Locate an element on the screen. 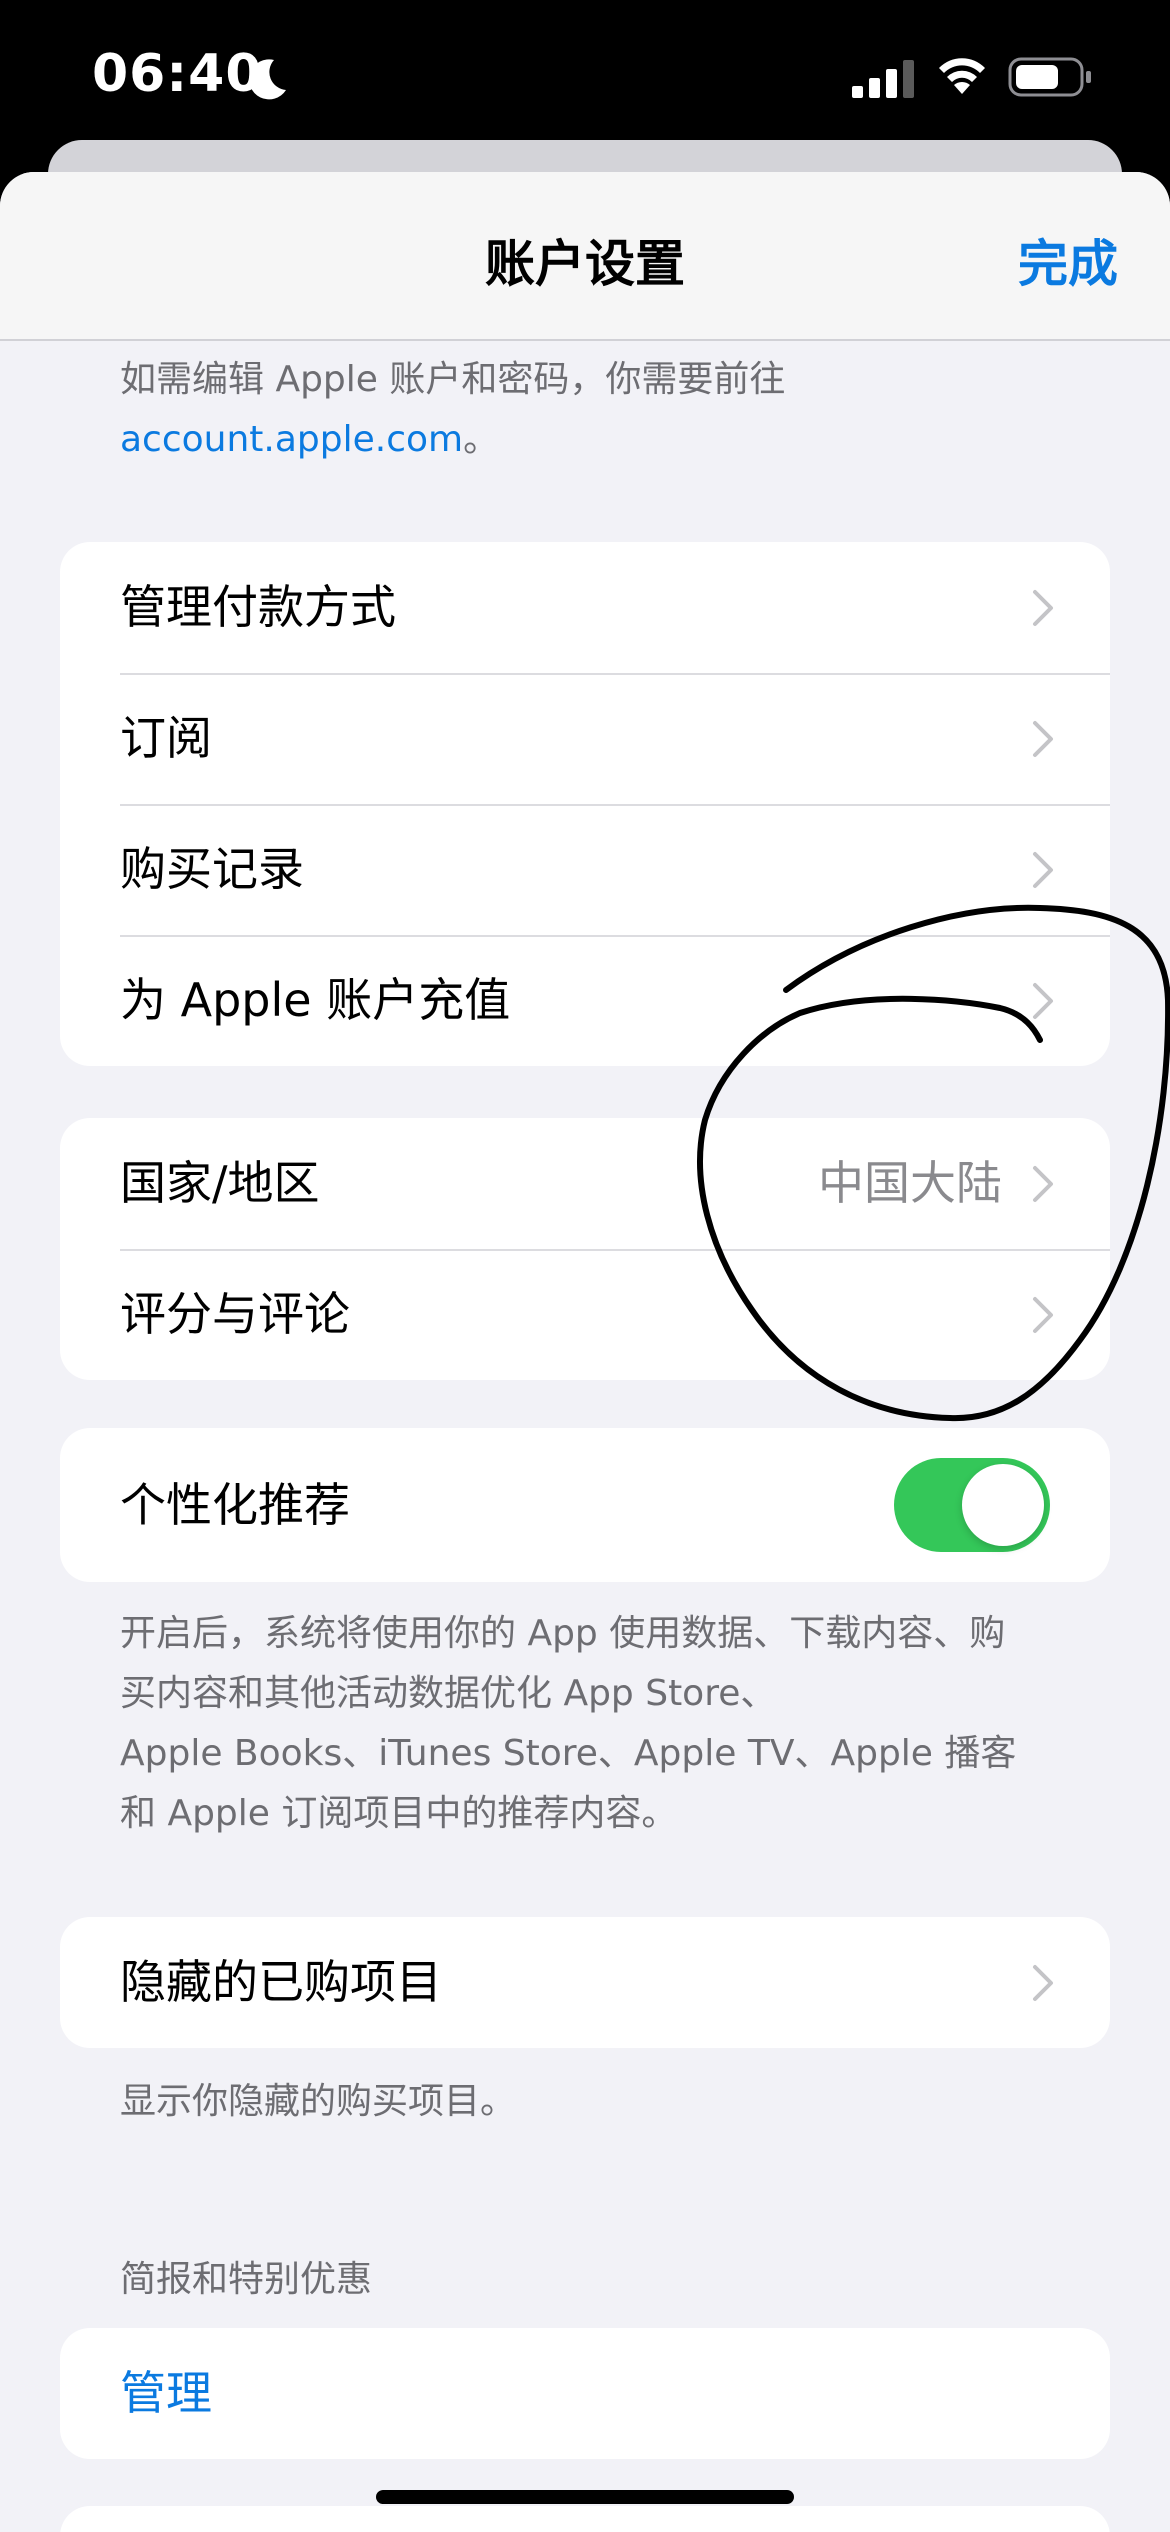 This screenshot has width=1170, height=2532. intro-description: 如需编辑 Apple 账户和密码，你需要前往 is located at coordinates (453, 379).